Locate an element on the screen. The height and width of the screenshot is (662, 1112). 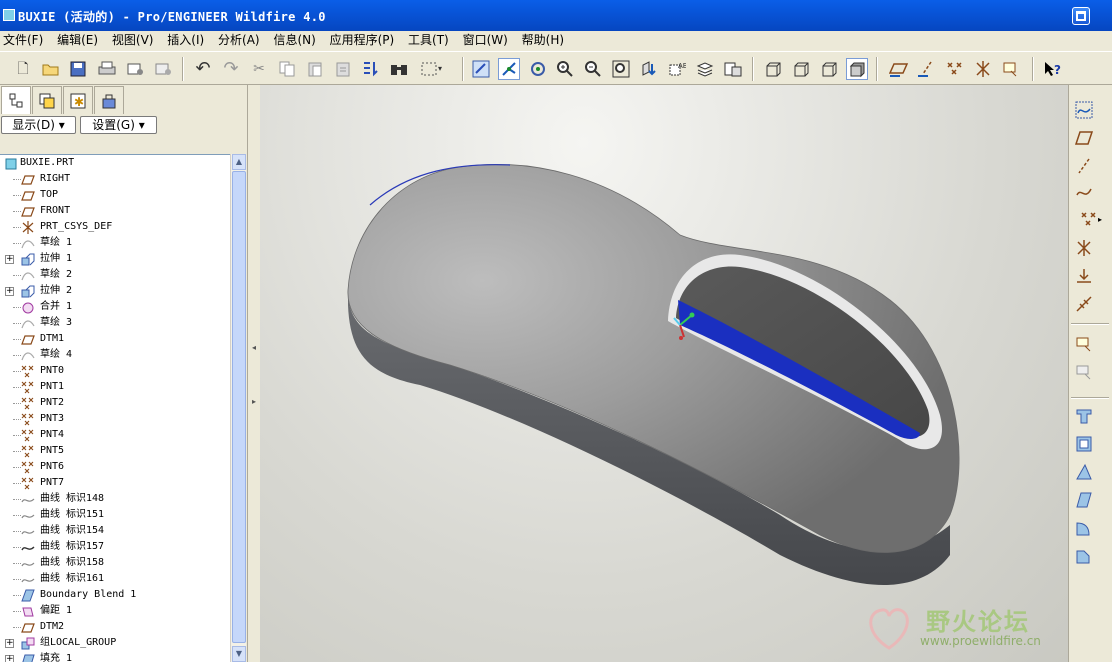
round-icon is located at coordinates (1084, 528).